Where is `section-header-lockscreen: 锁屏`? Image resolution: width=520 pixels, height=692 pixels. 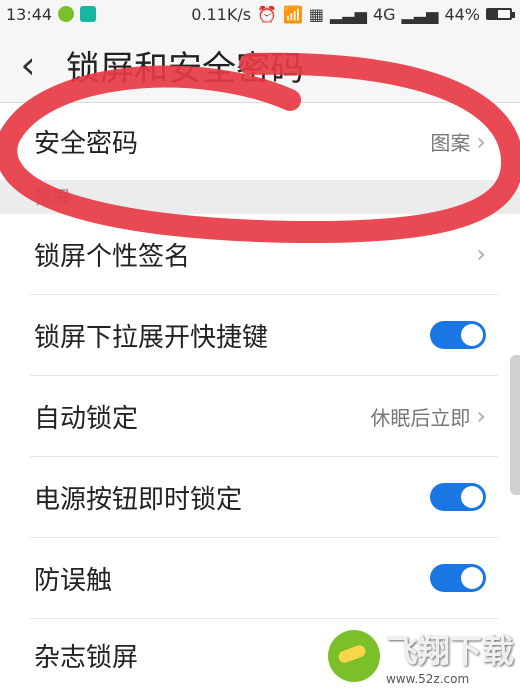 section-header-lockscreen: 锁屏 is located at coordinates (260, 197).